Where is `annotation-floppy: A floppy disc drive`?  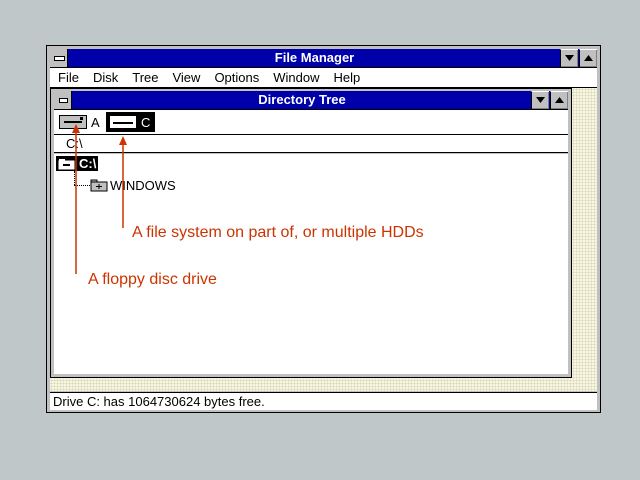 annotation-floppy: A floppy disc drive is located at coordinates (152, 279).